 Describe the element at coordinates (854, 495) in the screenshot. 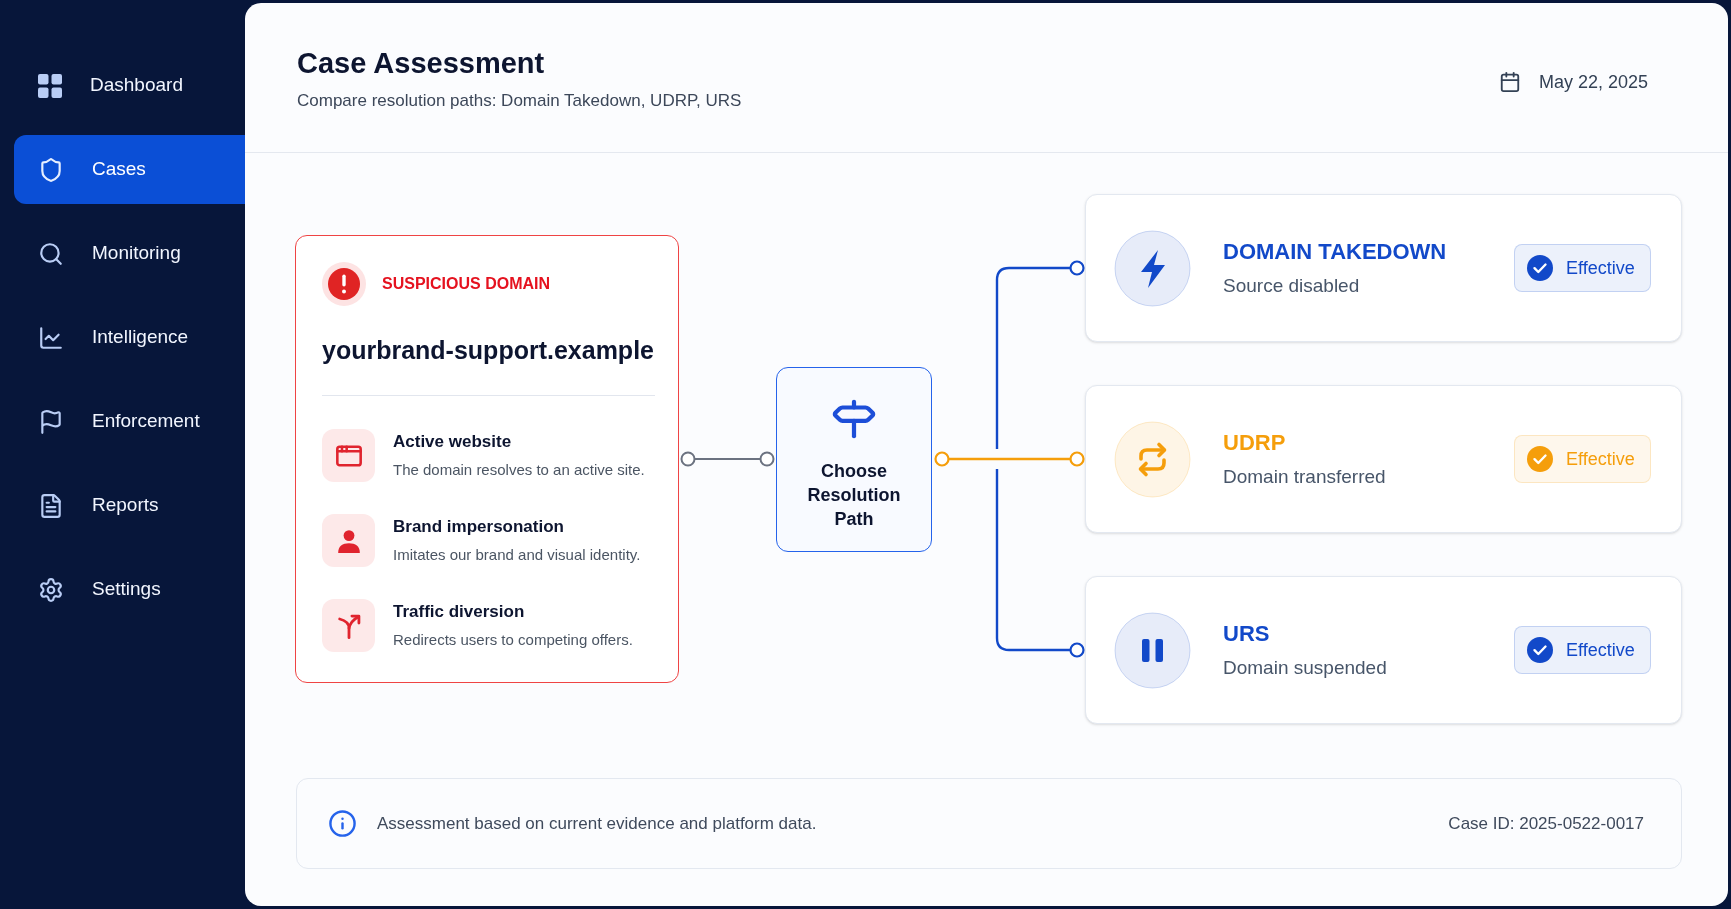

I see `node-label: Choose Resolution Path` at that location.